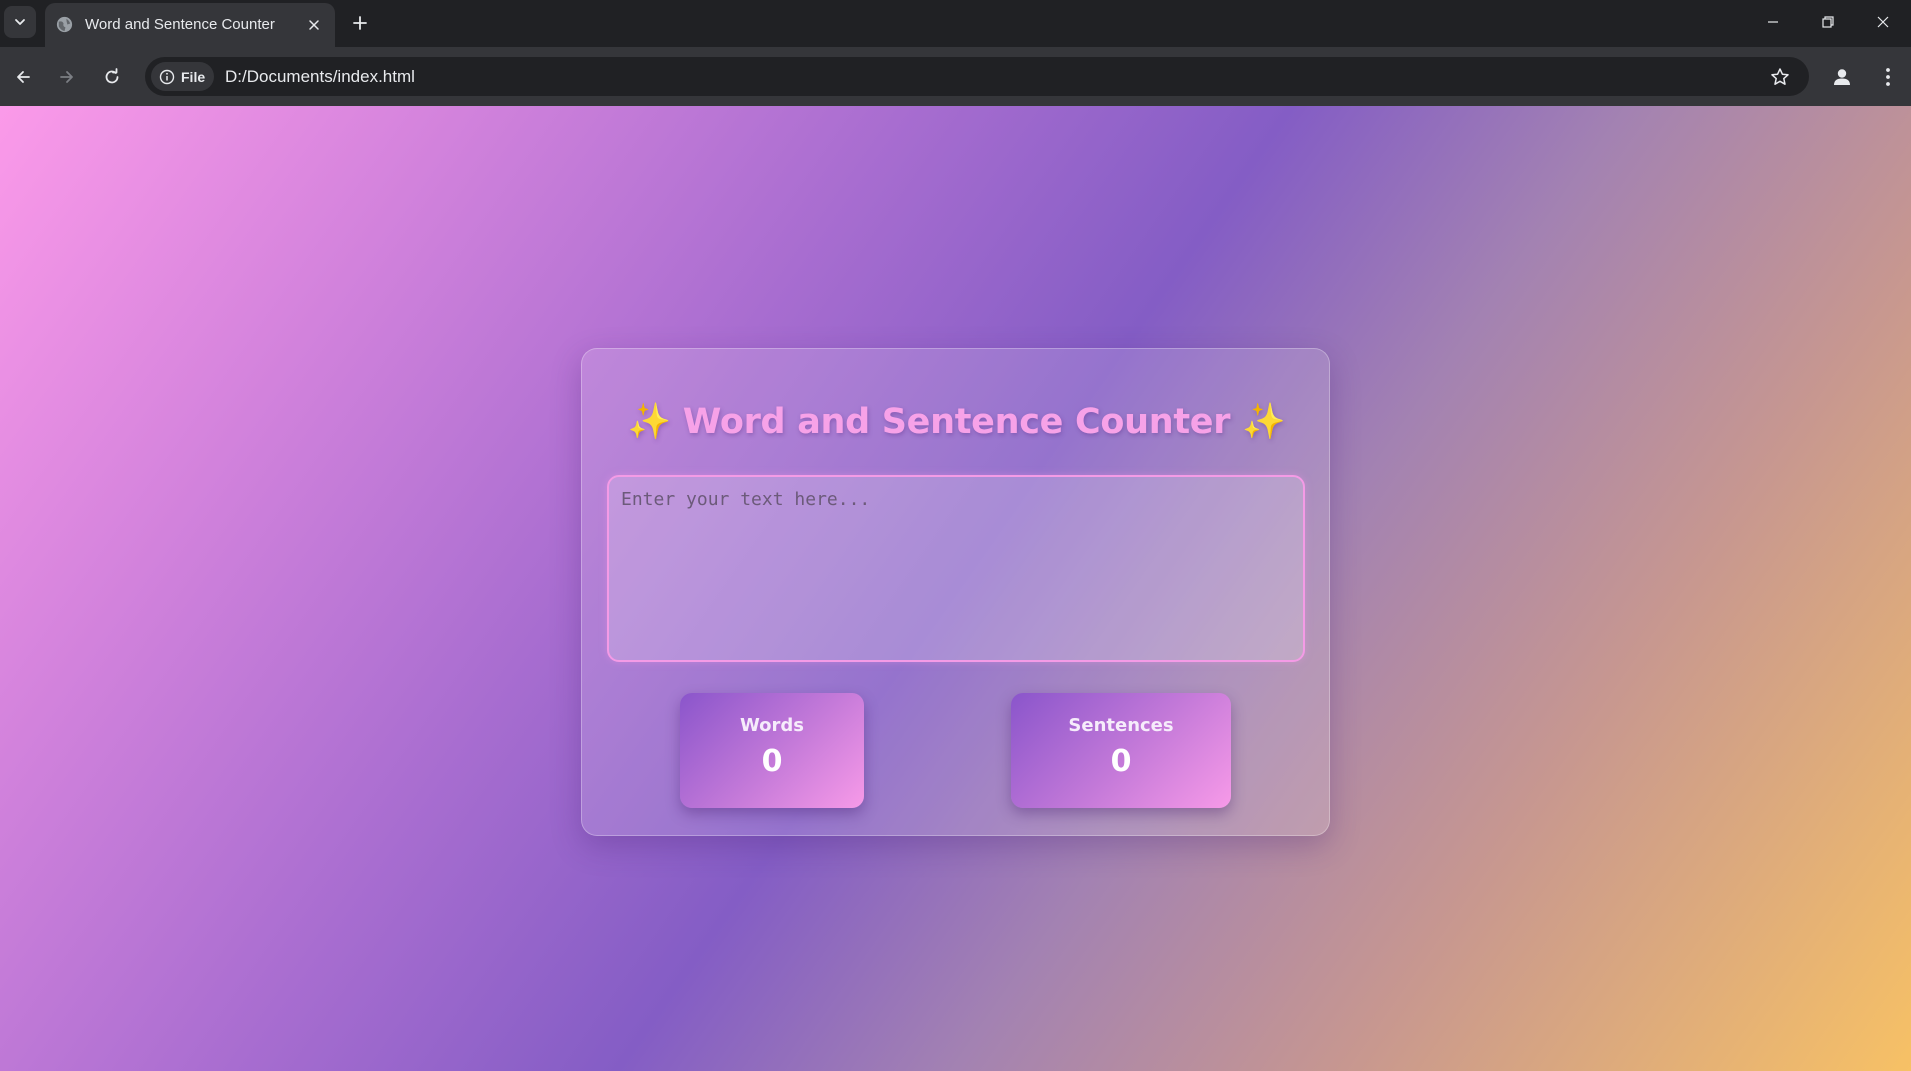  I want to click on browser-tab: Word and Sentence Counter, so click(190, 25).